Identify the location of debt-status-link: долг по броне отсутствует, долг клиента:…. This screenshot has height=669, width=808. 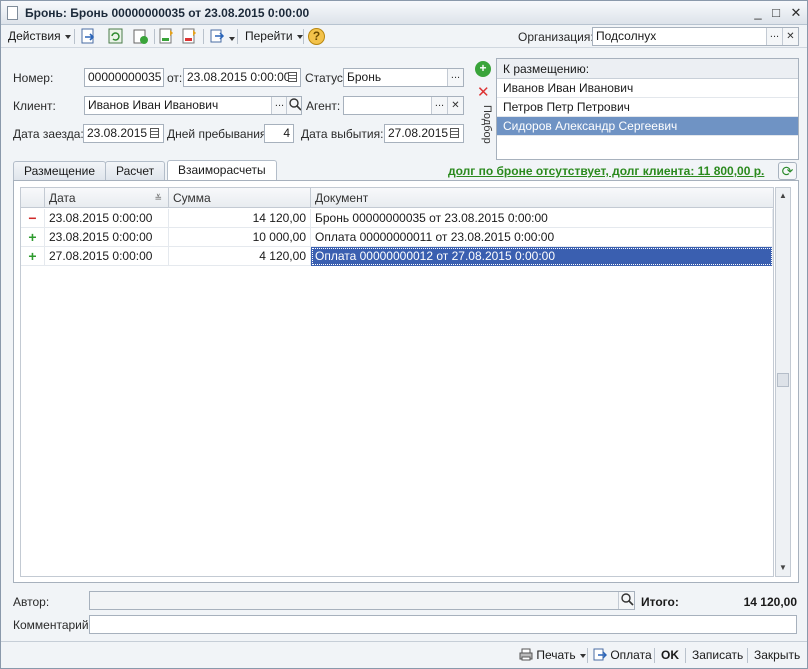
(606, 171).